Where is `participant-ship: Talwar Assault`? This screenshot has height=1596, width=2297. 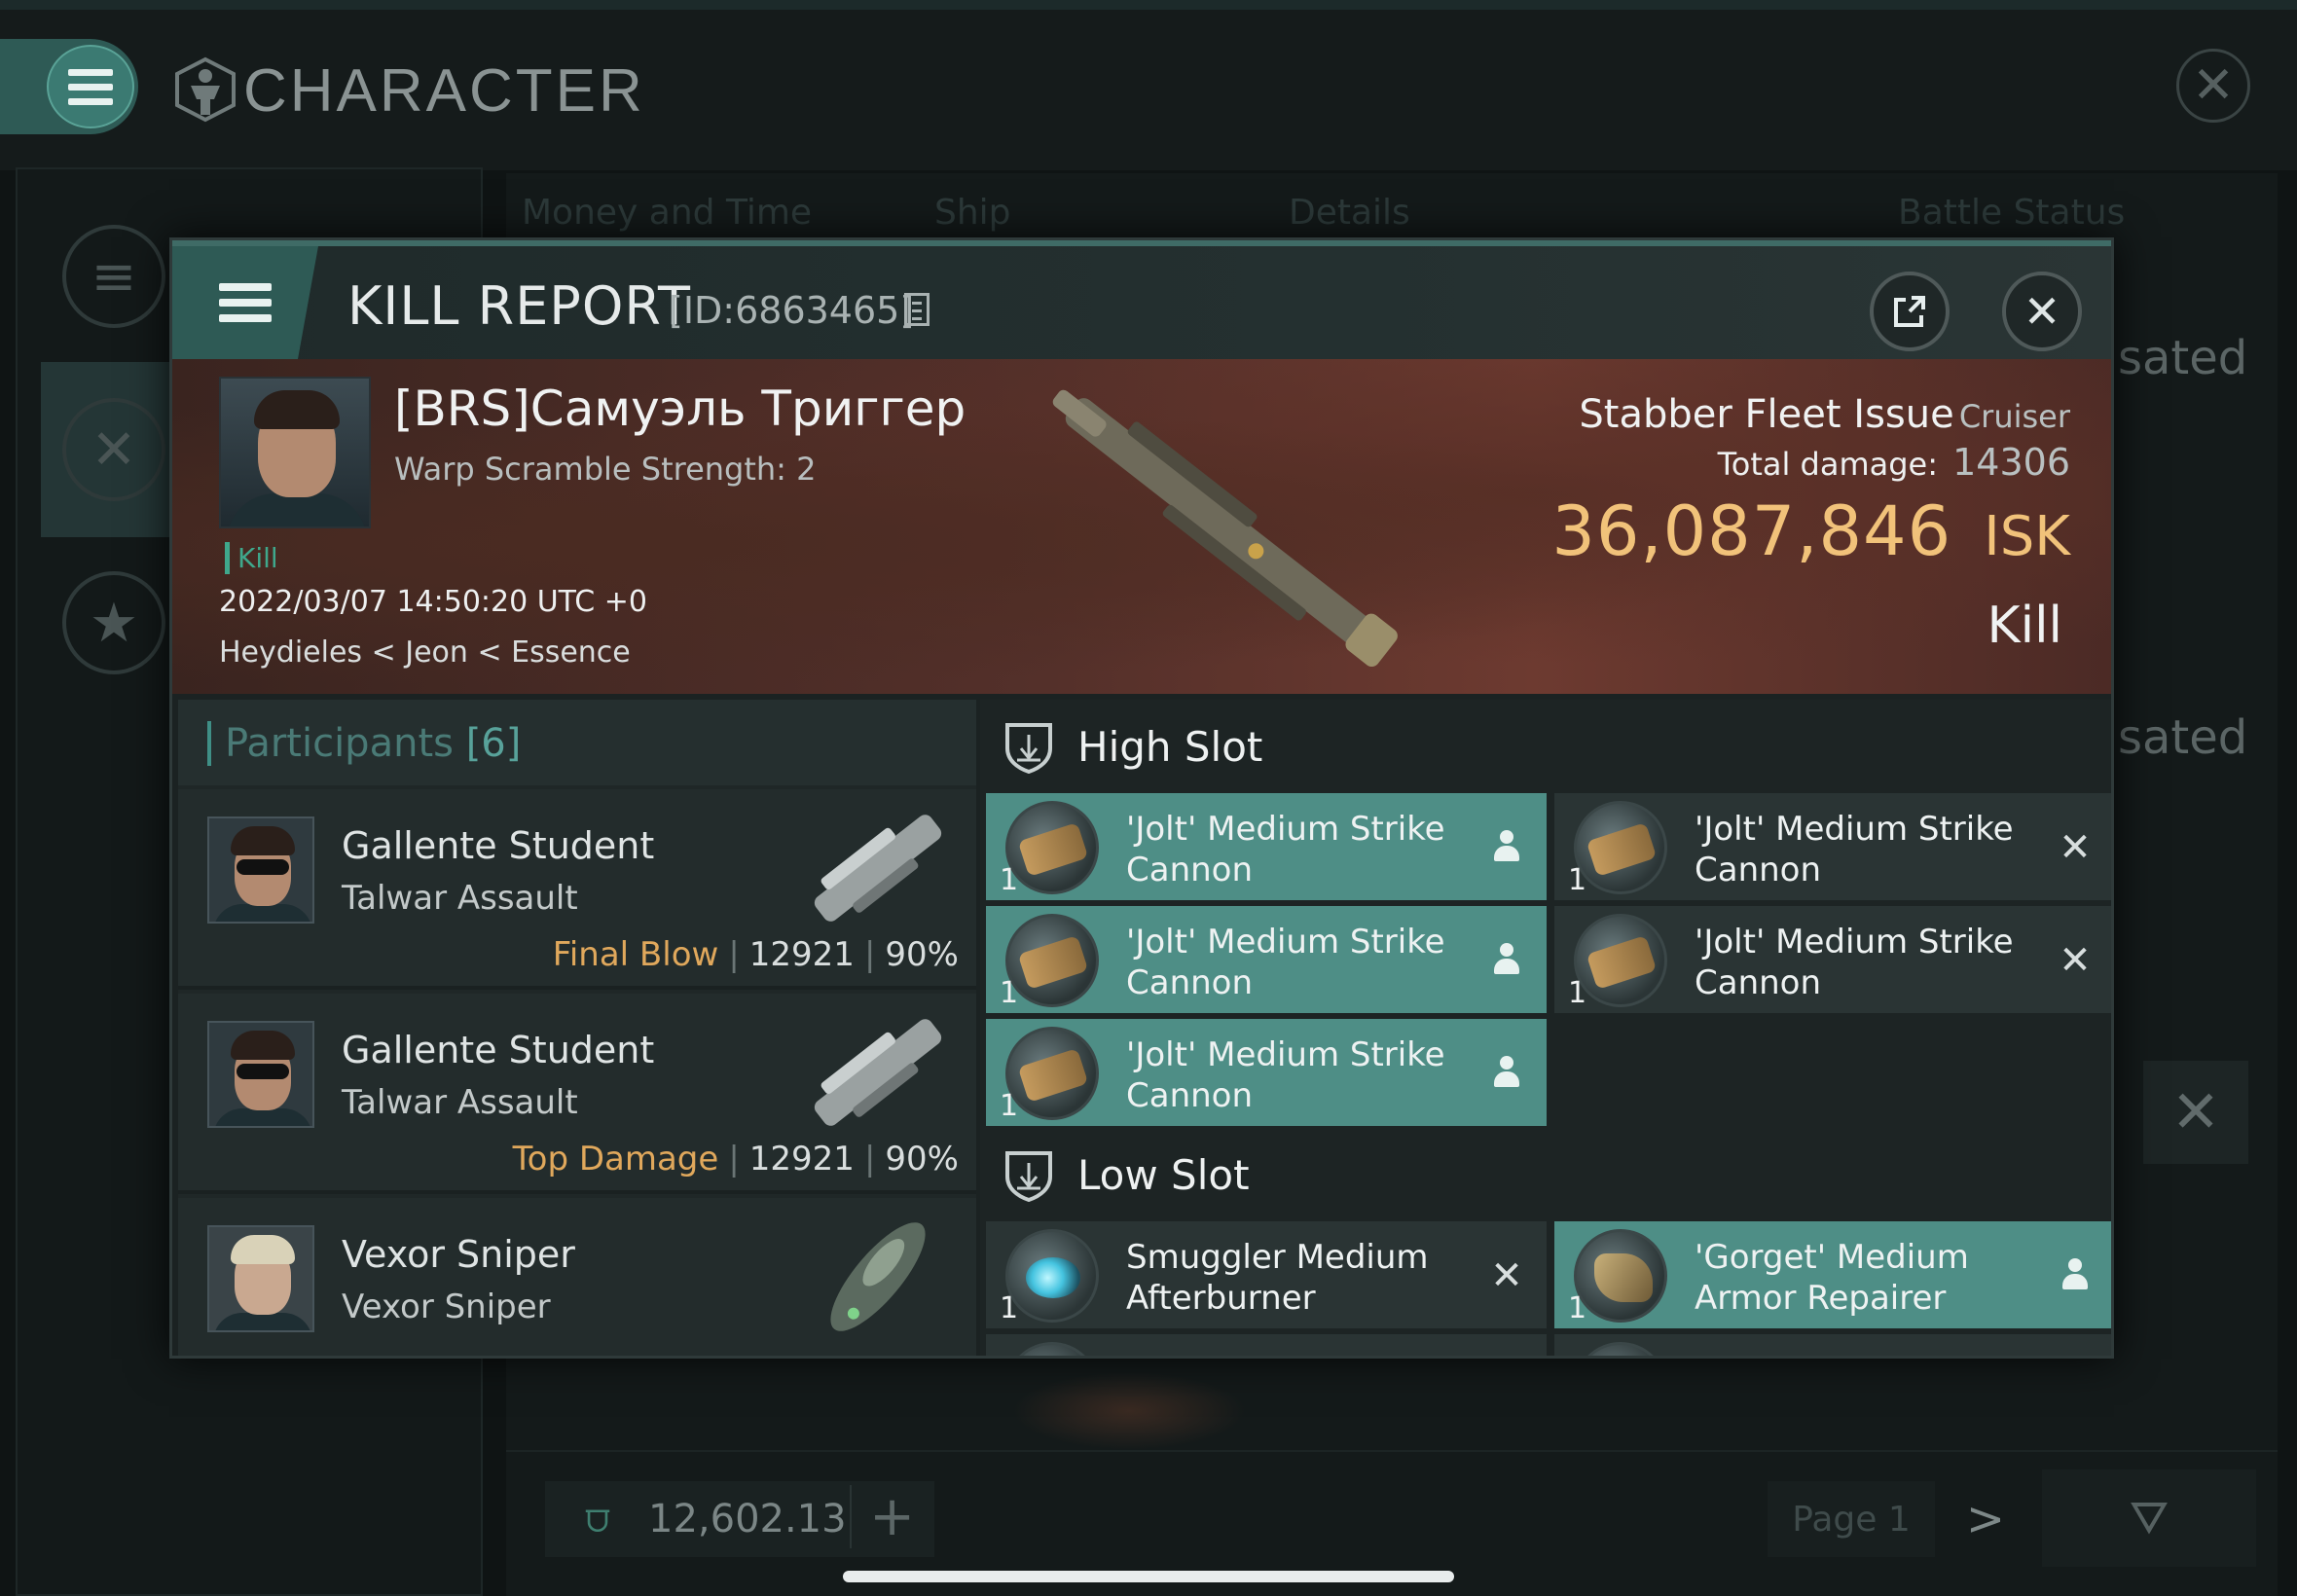
participant-ship: Talwar Assault is located at coordinates (460, 898).